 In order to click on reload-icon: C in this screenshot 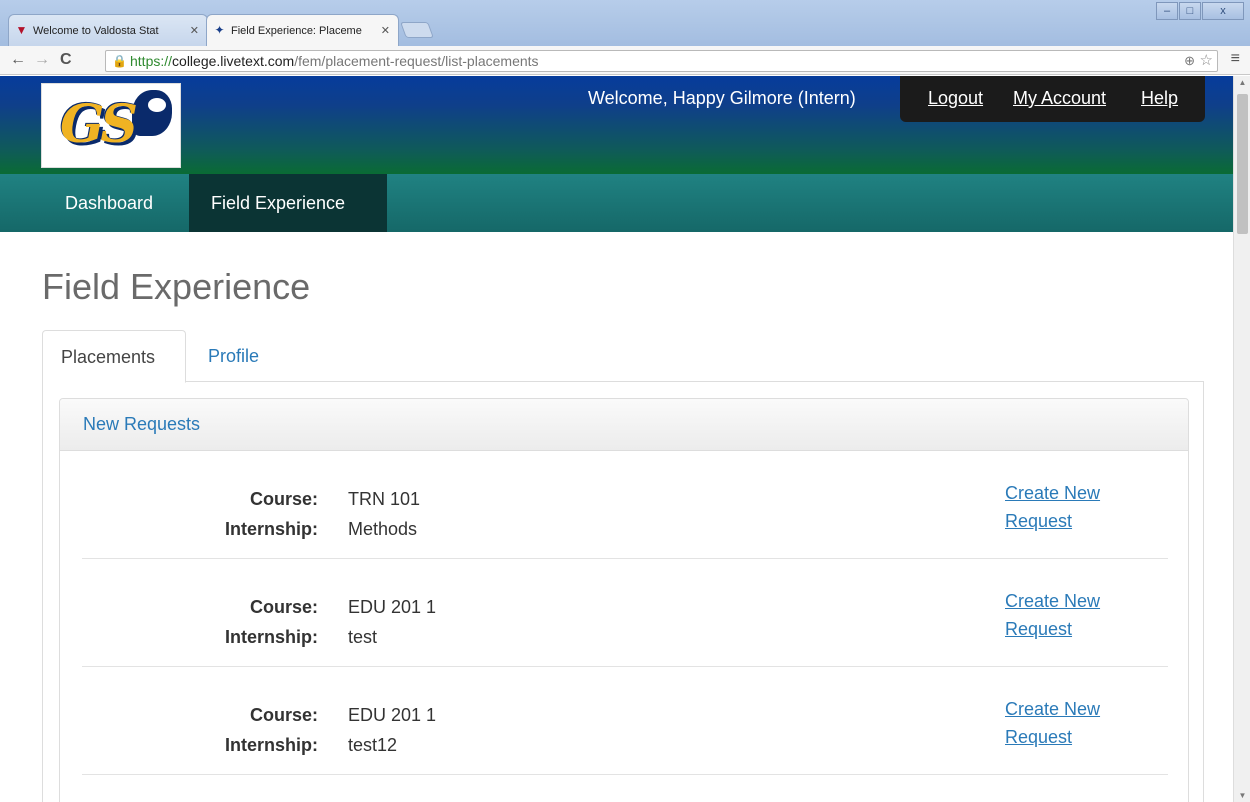, I will do `click(66, 60)`.